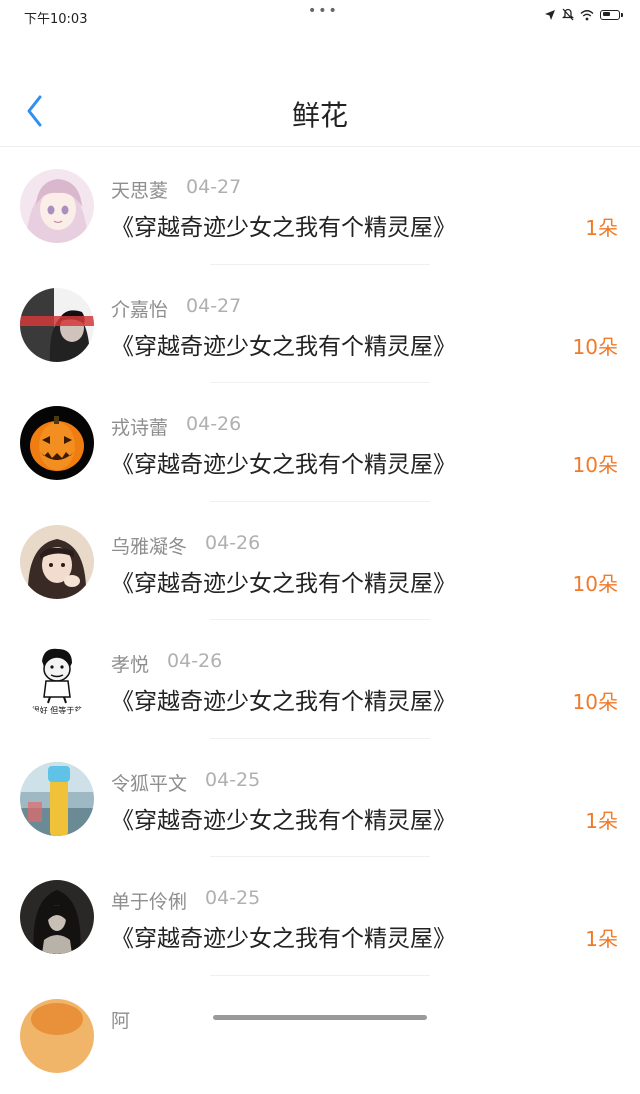 The image size is (640, 1094). What do you see at coordinates (320, 916) in the screenshot?
I see `list-item: 单于伶俐 04-25 《穿越奇迹少女之我有个精灵屋》 1朵` at bounding box center [320, 916].